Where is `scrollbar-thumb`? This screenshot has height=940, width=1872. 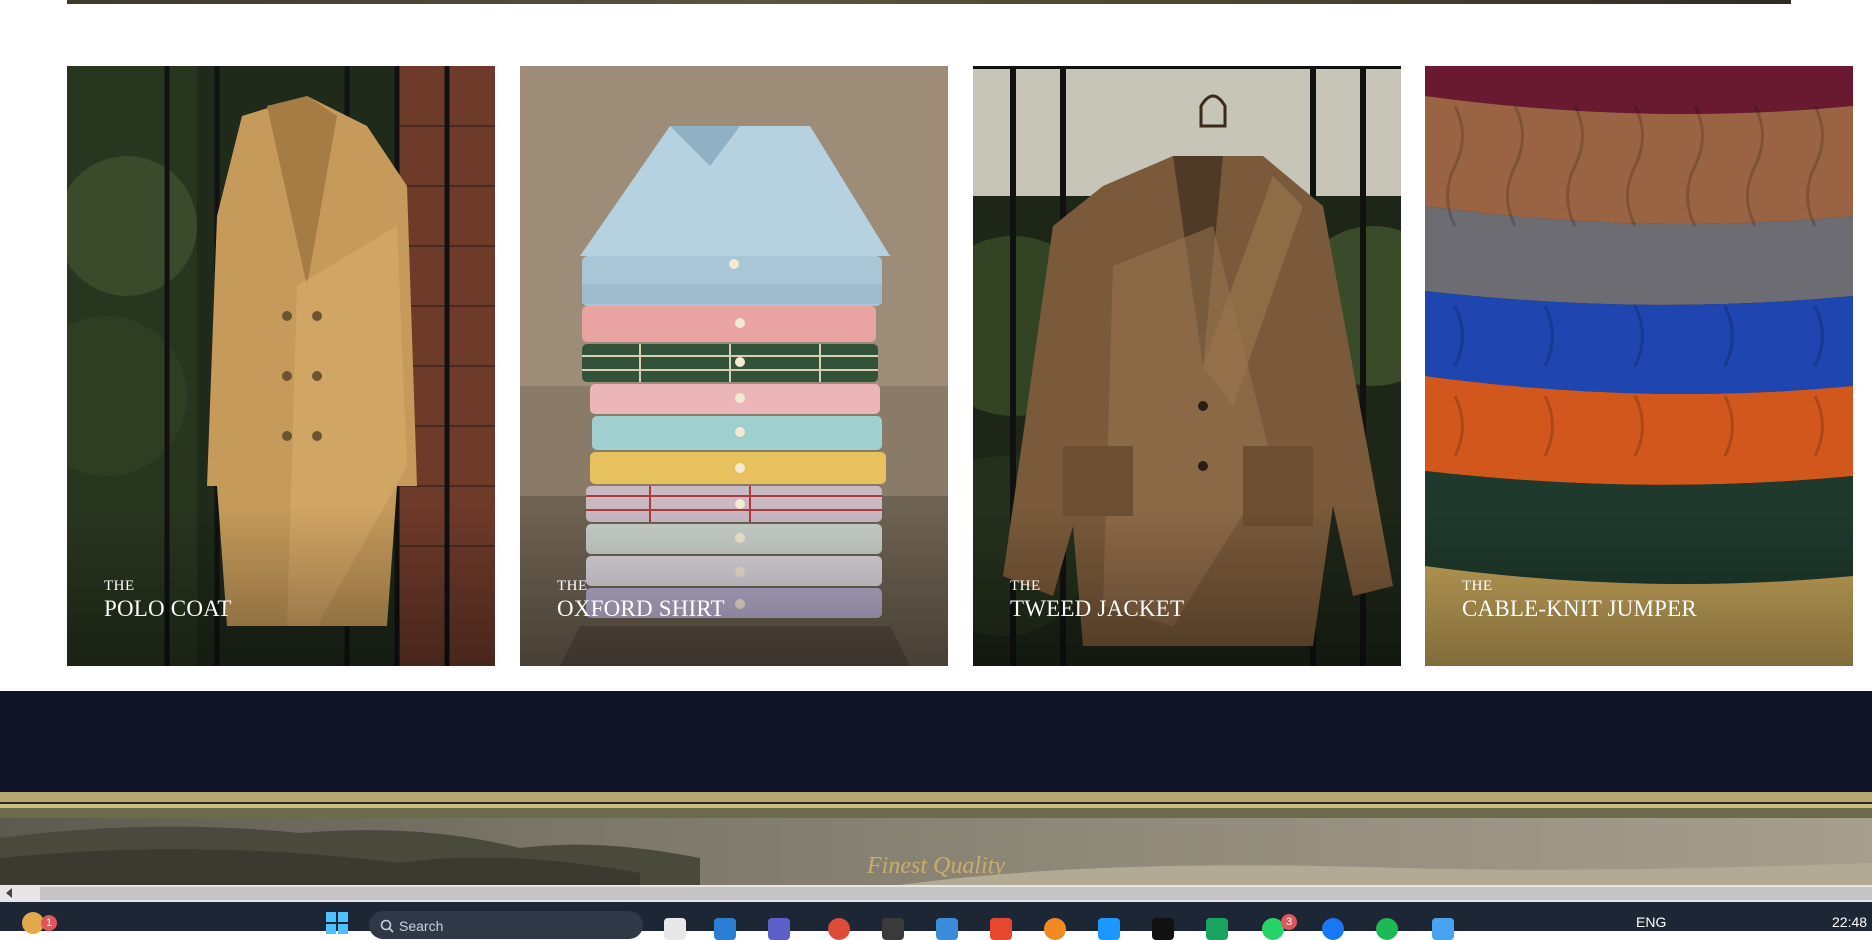
scrollbar-thumb is located at coordinates (956, 893).